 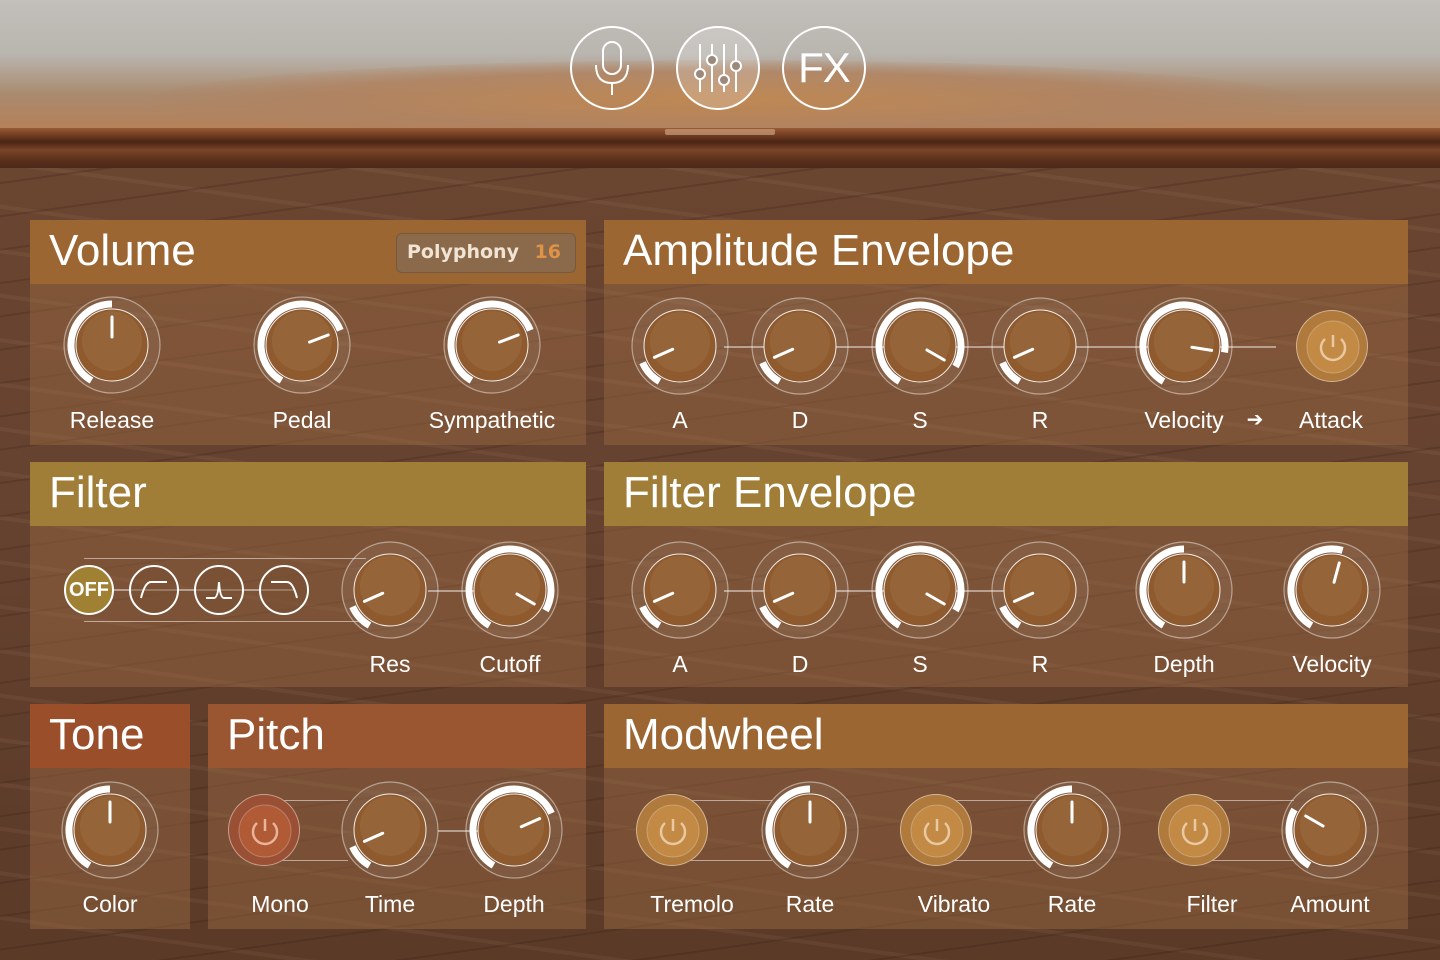 I want to click on fenv-release-knob, so click(x=1040, y=590).